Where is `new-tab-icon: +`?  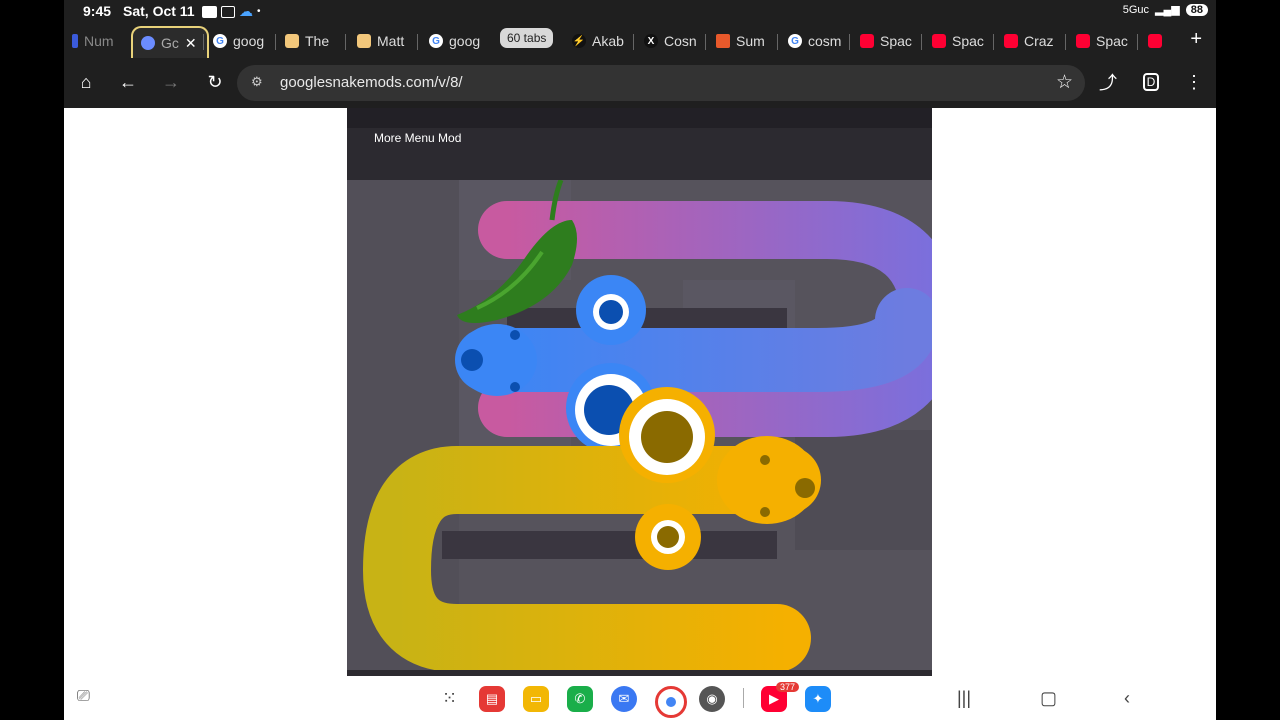
new-tab-icon: + is located at coordinates (1196, 39).